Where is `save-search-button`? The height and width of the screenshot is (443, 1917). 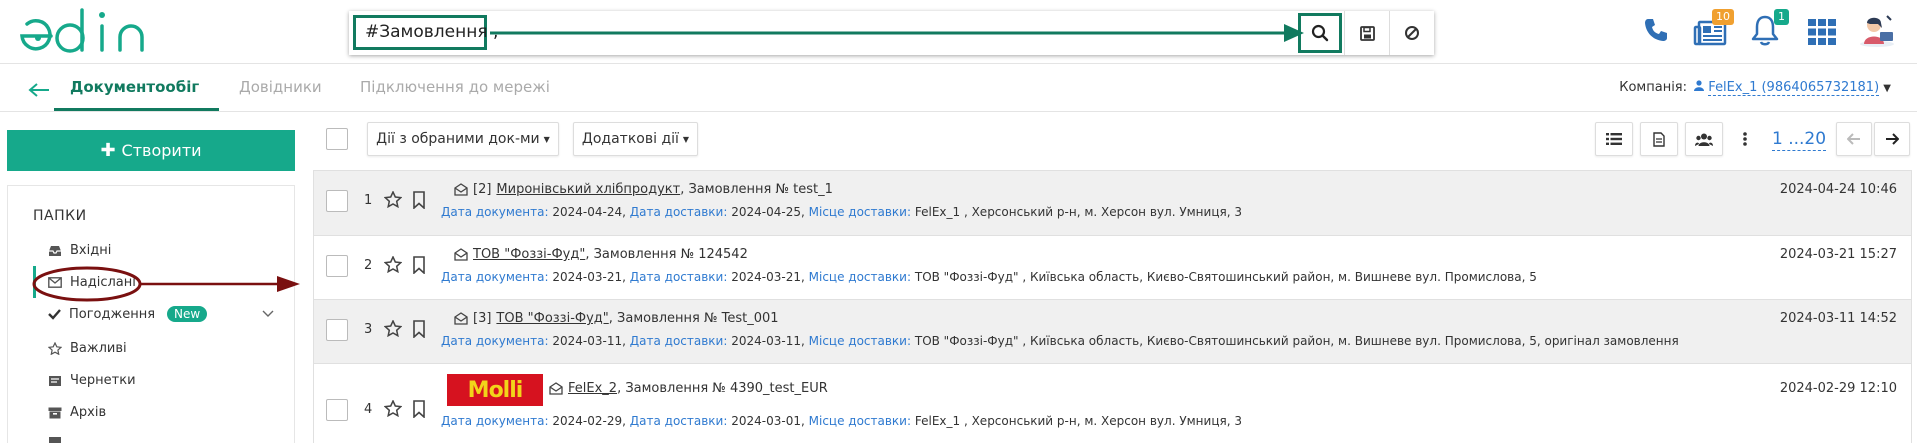
save-search-button is located at coordinates (1366, 33).